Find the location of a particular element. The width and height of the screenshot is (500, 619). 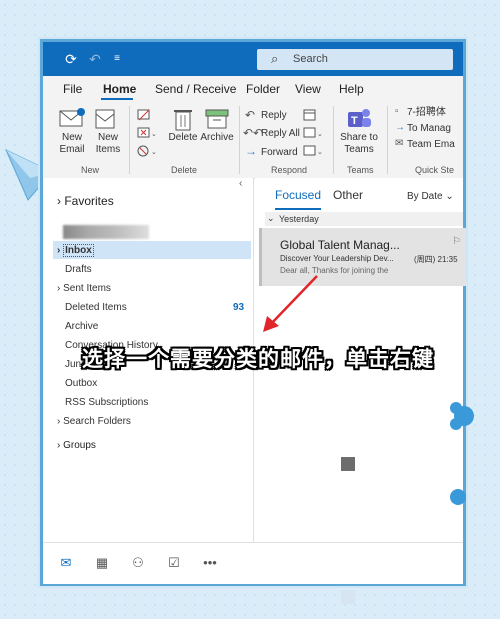

title-bar: ⟳ ↶ ≡ ⌕ Search is located at coordinates (253, 59).